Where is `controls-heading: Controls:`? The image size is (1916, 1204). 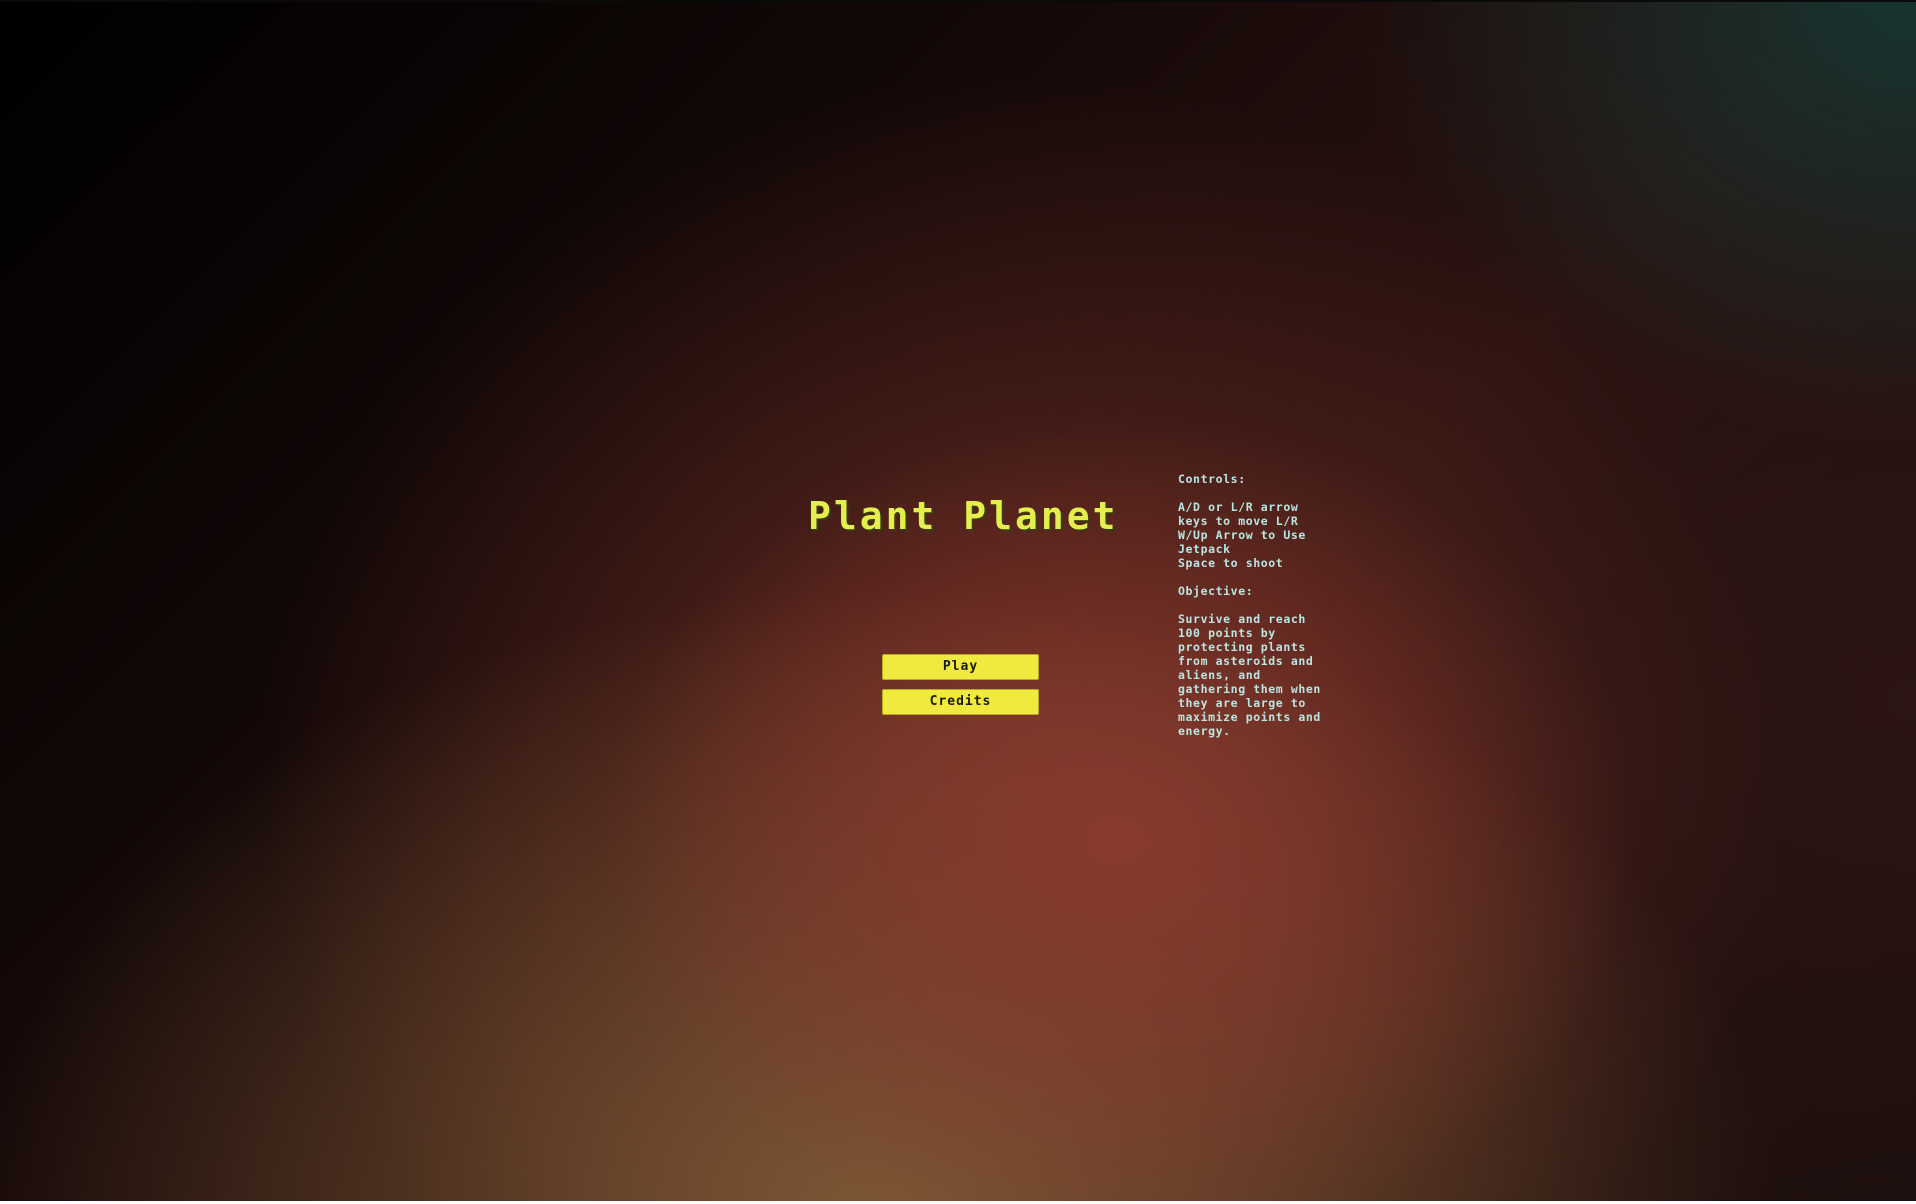
controls-heading: Controls: is located at coordinates (1212, 479).